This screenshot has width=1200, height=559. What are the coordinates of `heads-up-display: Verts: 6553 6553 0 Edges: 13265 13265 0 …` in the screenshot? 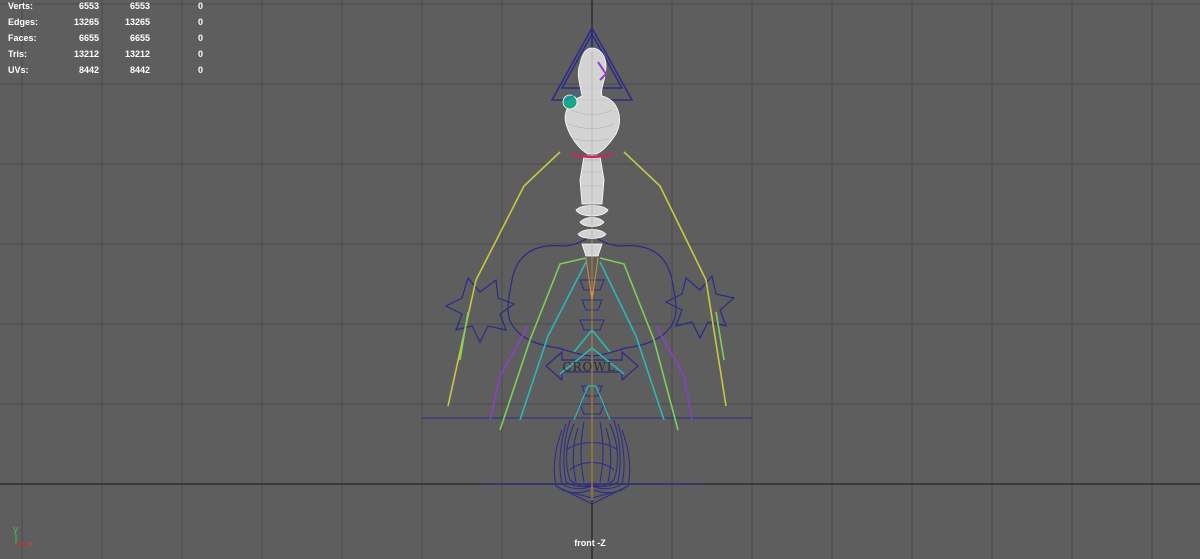 It's located at (105, 40).